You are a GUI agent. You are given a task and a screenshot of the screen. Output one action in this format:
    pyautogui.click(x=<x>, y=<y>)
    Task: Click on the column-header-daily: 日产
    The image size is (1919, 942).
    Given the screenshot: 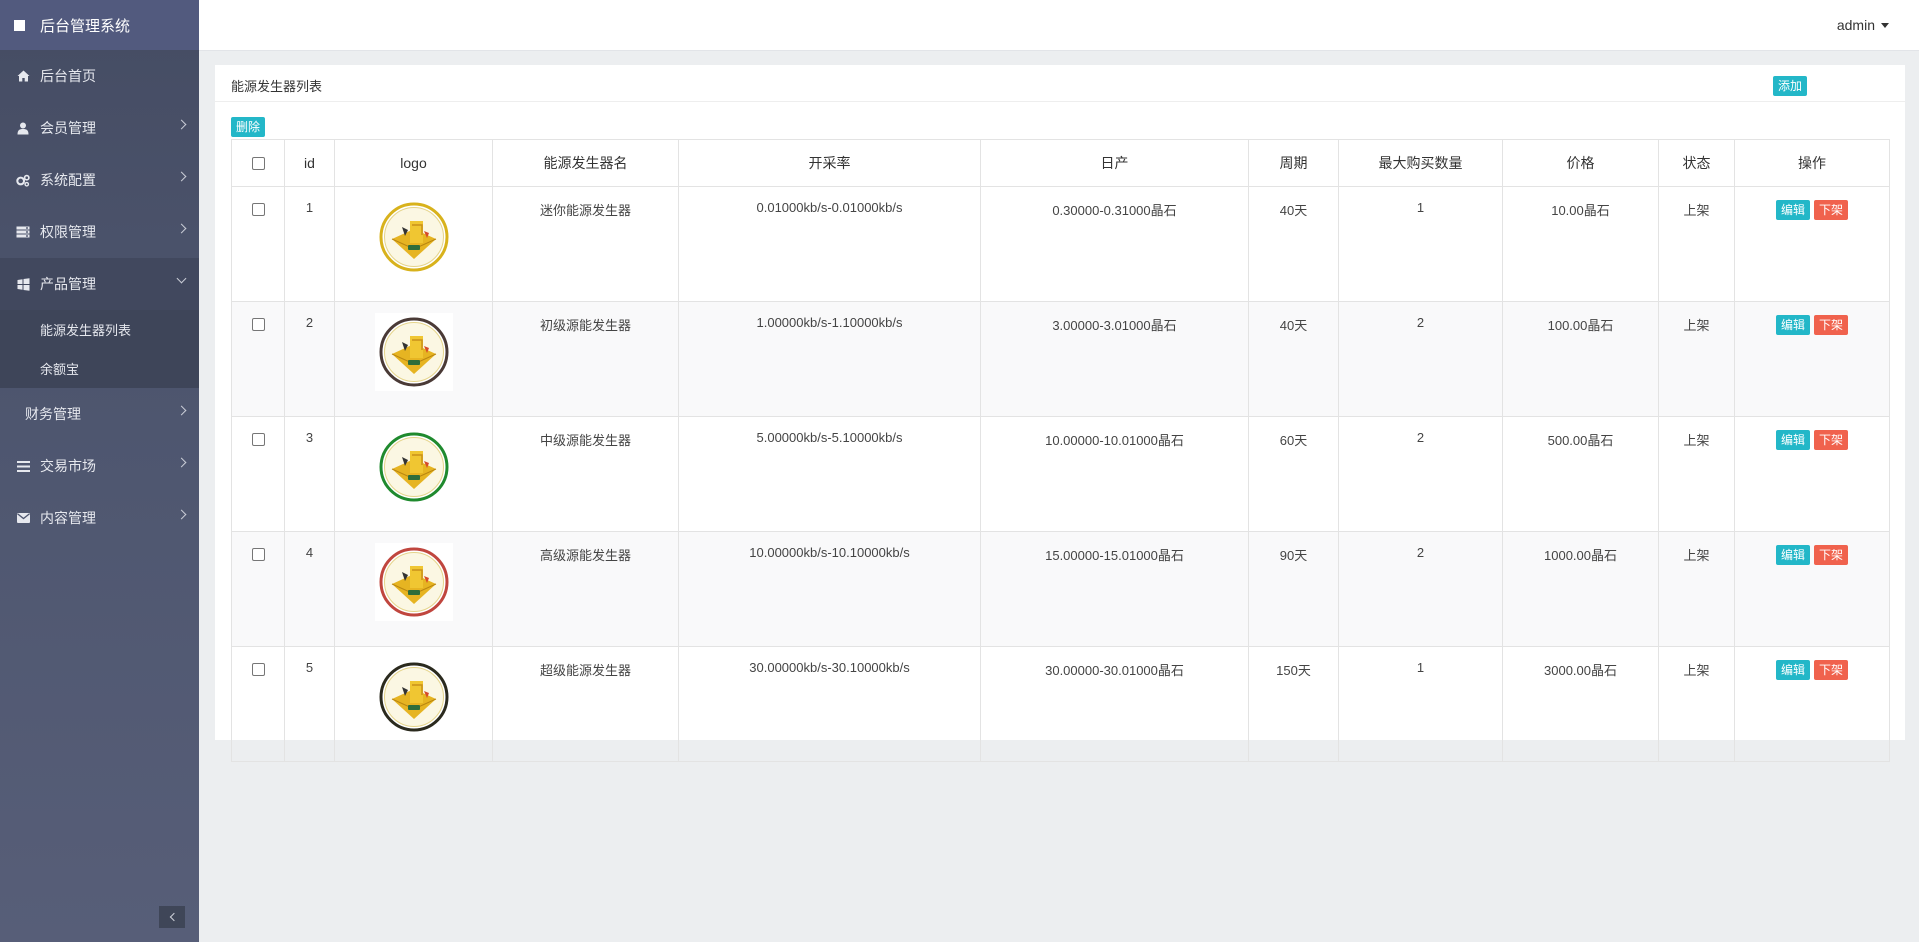 What is the action you would take?
    pyautogui.click(x=1114, y=163)
    